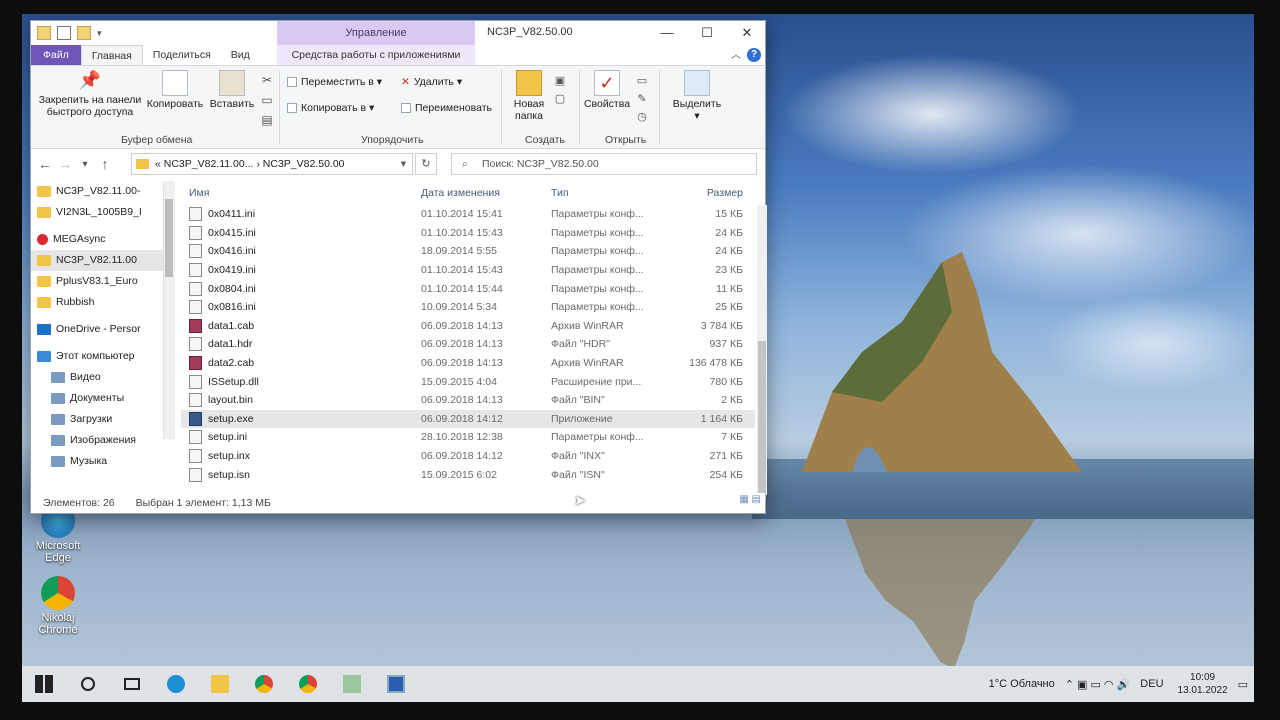  I want to click on new-item-shortcut-icons: ▣ ▢, so click(560, 90).